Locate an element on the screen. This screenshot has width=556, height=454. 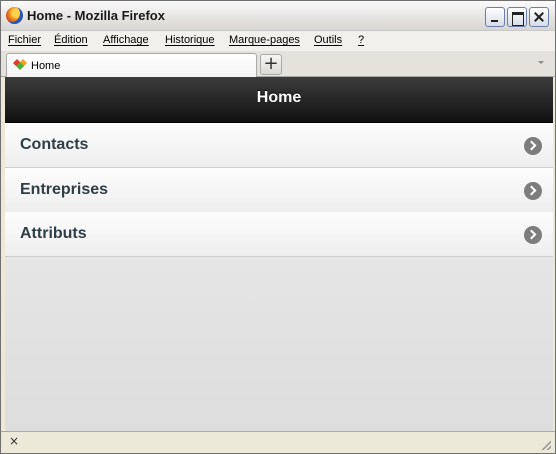
close-icon is located at coordinates (539, 17).